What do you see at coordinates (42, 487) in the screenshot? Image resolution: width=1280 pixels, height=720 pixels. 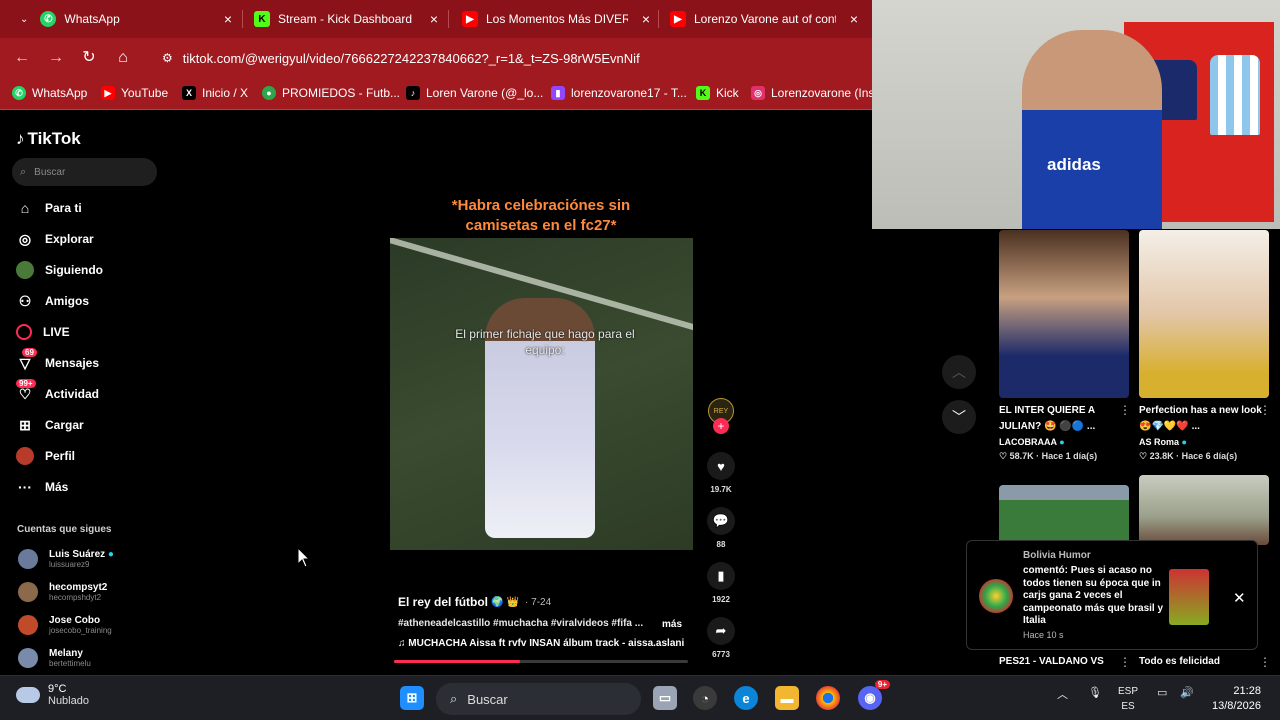 I see `nav-mas: ··· Más` at bounding box center [42, 487].